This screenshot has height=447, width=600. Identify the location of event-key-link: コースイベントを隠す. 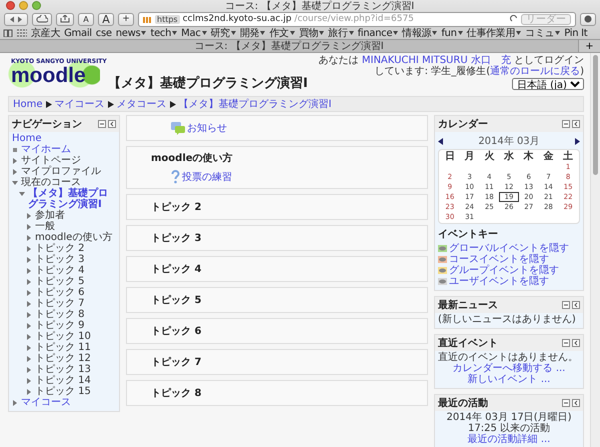
(499, 259).